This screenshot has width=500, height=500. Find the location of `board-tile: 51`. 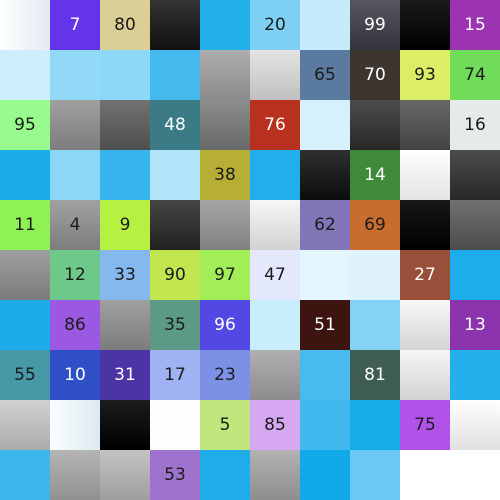

board-tile: 51 is located at coordinates (325, 325).